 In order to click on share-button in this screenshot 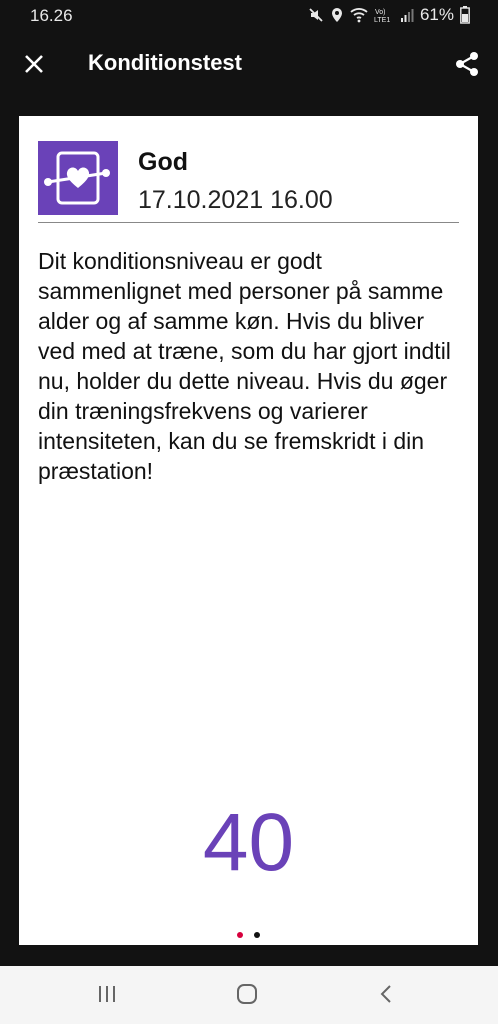, I will do `click(467, 64)`.